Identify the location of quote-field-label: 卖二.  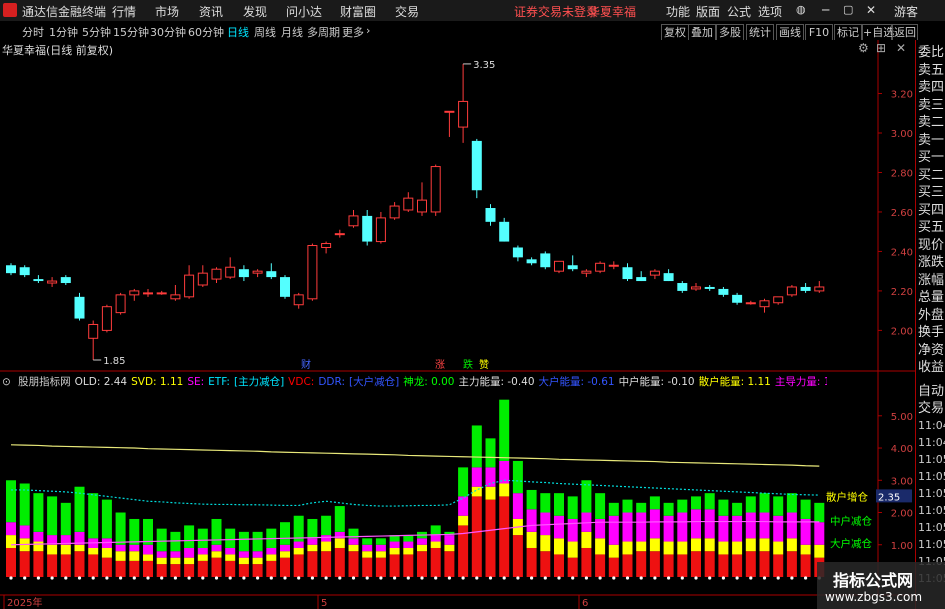
(931, 122).